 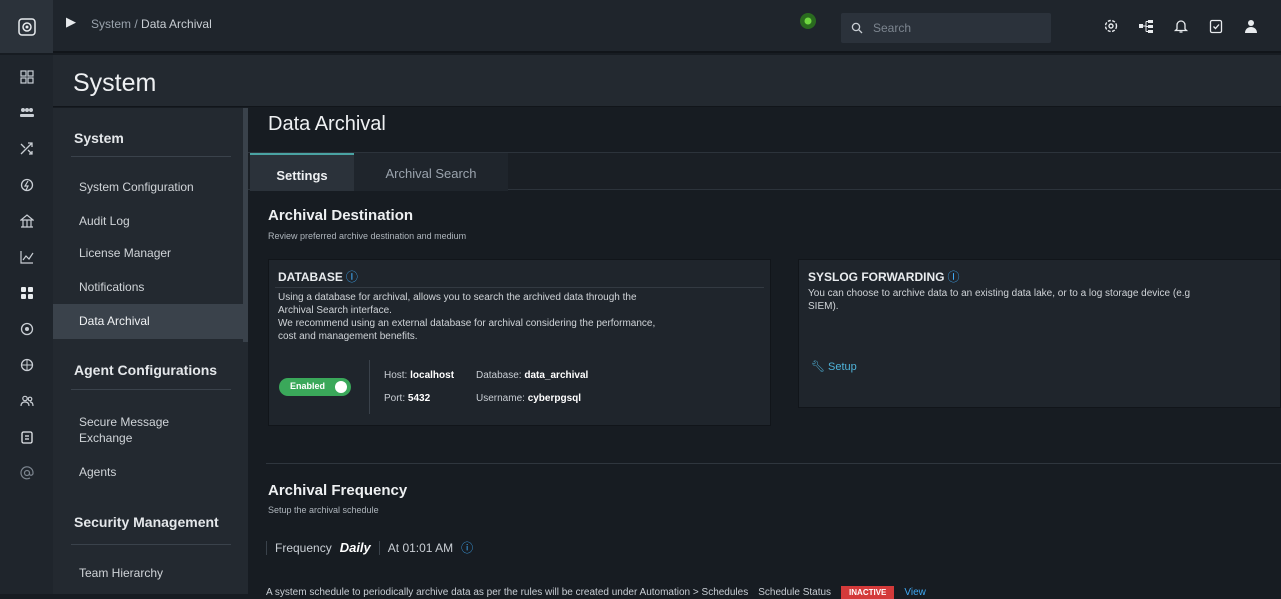 I want to click on breadcrumb: System / Data Archival, so click(x=151, y=24).